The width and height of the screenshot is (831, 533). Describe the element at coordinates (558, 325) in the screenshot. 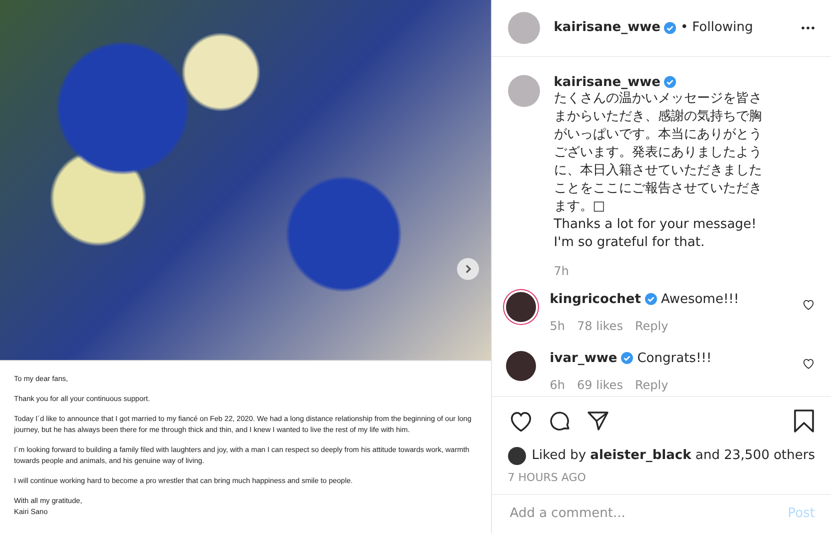

I see `comment-time: 5h` at that location.